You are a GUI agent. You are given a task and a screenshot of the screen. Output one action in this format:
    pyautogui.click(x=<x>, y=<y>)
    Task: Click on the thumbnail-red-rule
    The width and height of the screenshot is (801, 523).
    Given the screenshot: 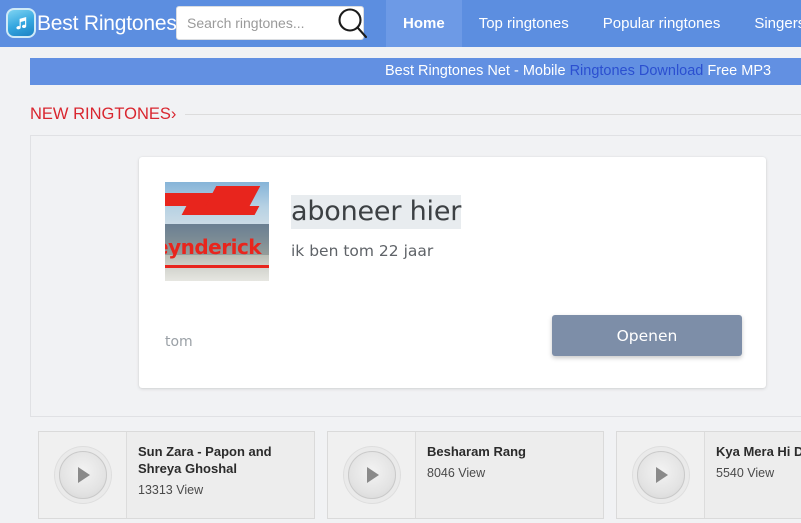 What is the action you would take?
    pyautogui.click(x=217, y=267)
    